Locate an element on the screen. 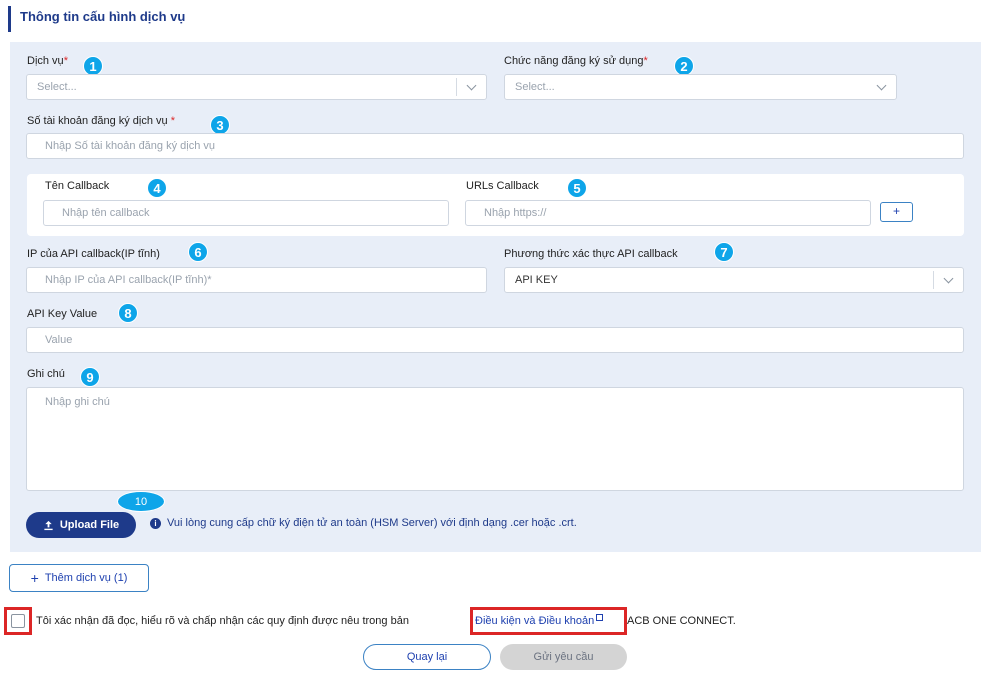 The width and height of the screenshot is (994, 690). service-label: Dịch vụ* is located at coordinates (47, 61).